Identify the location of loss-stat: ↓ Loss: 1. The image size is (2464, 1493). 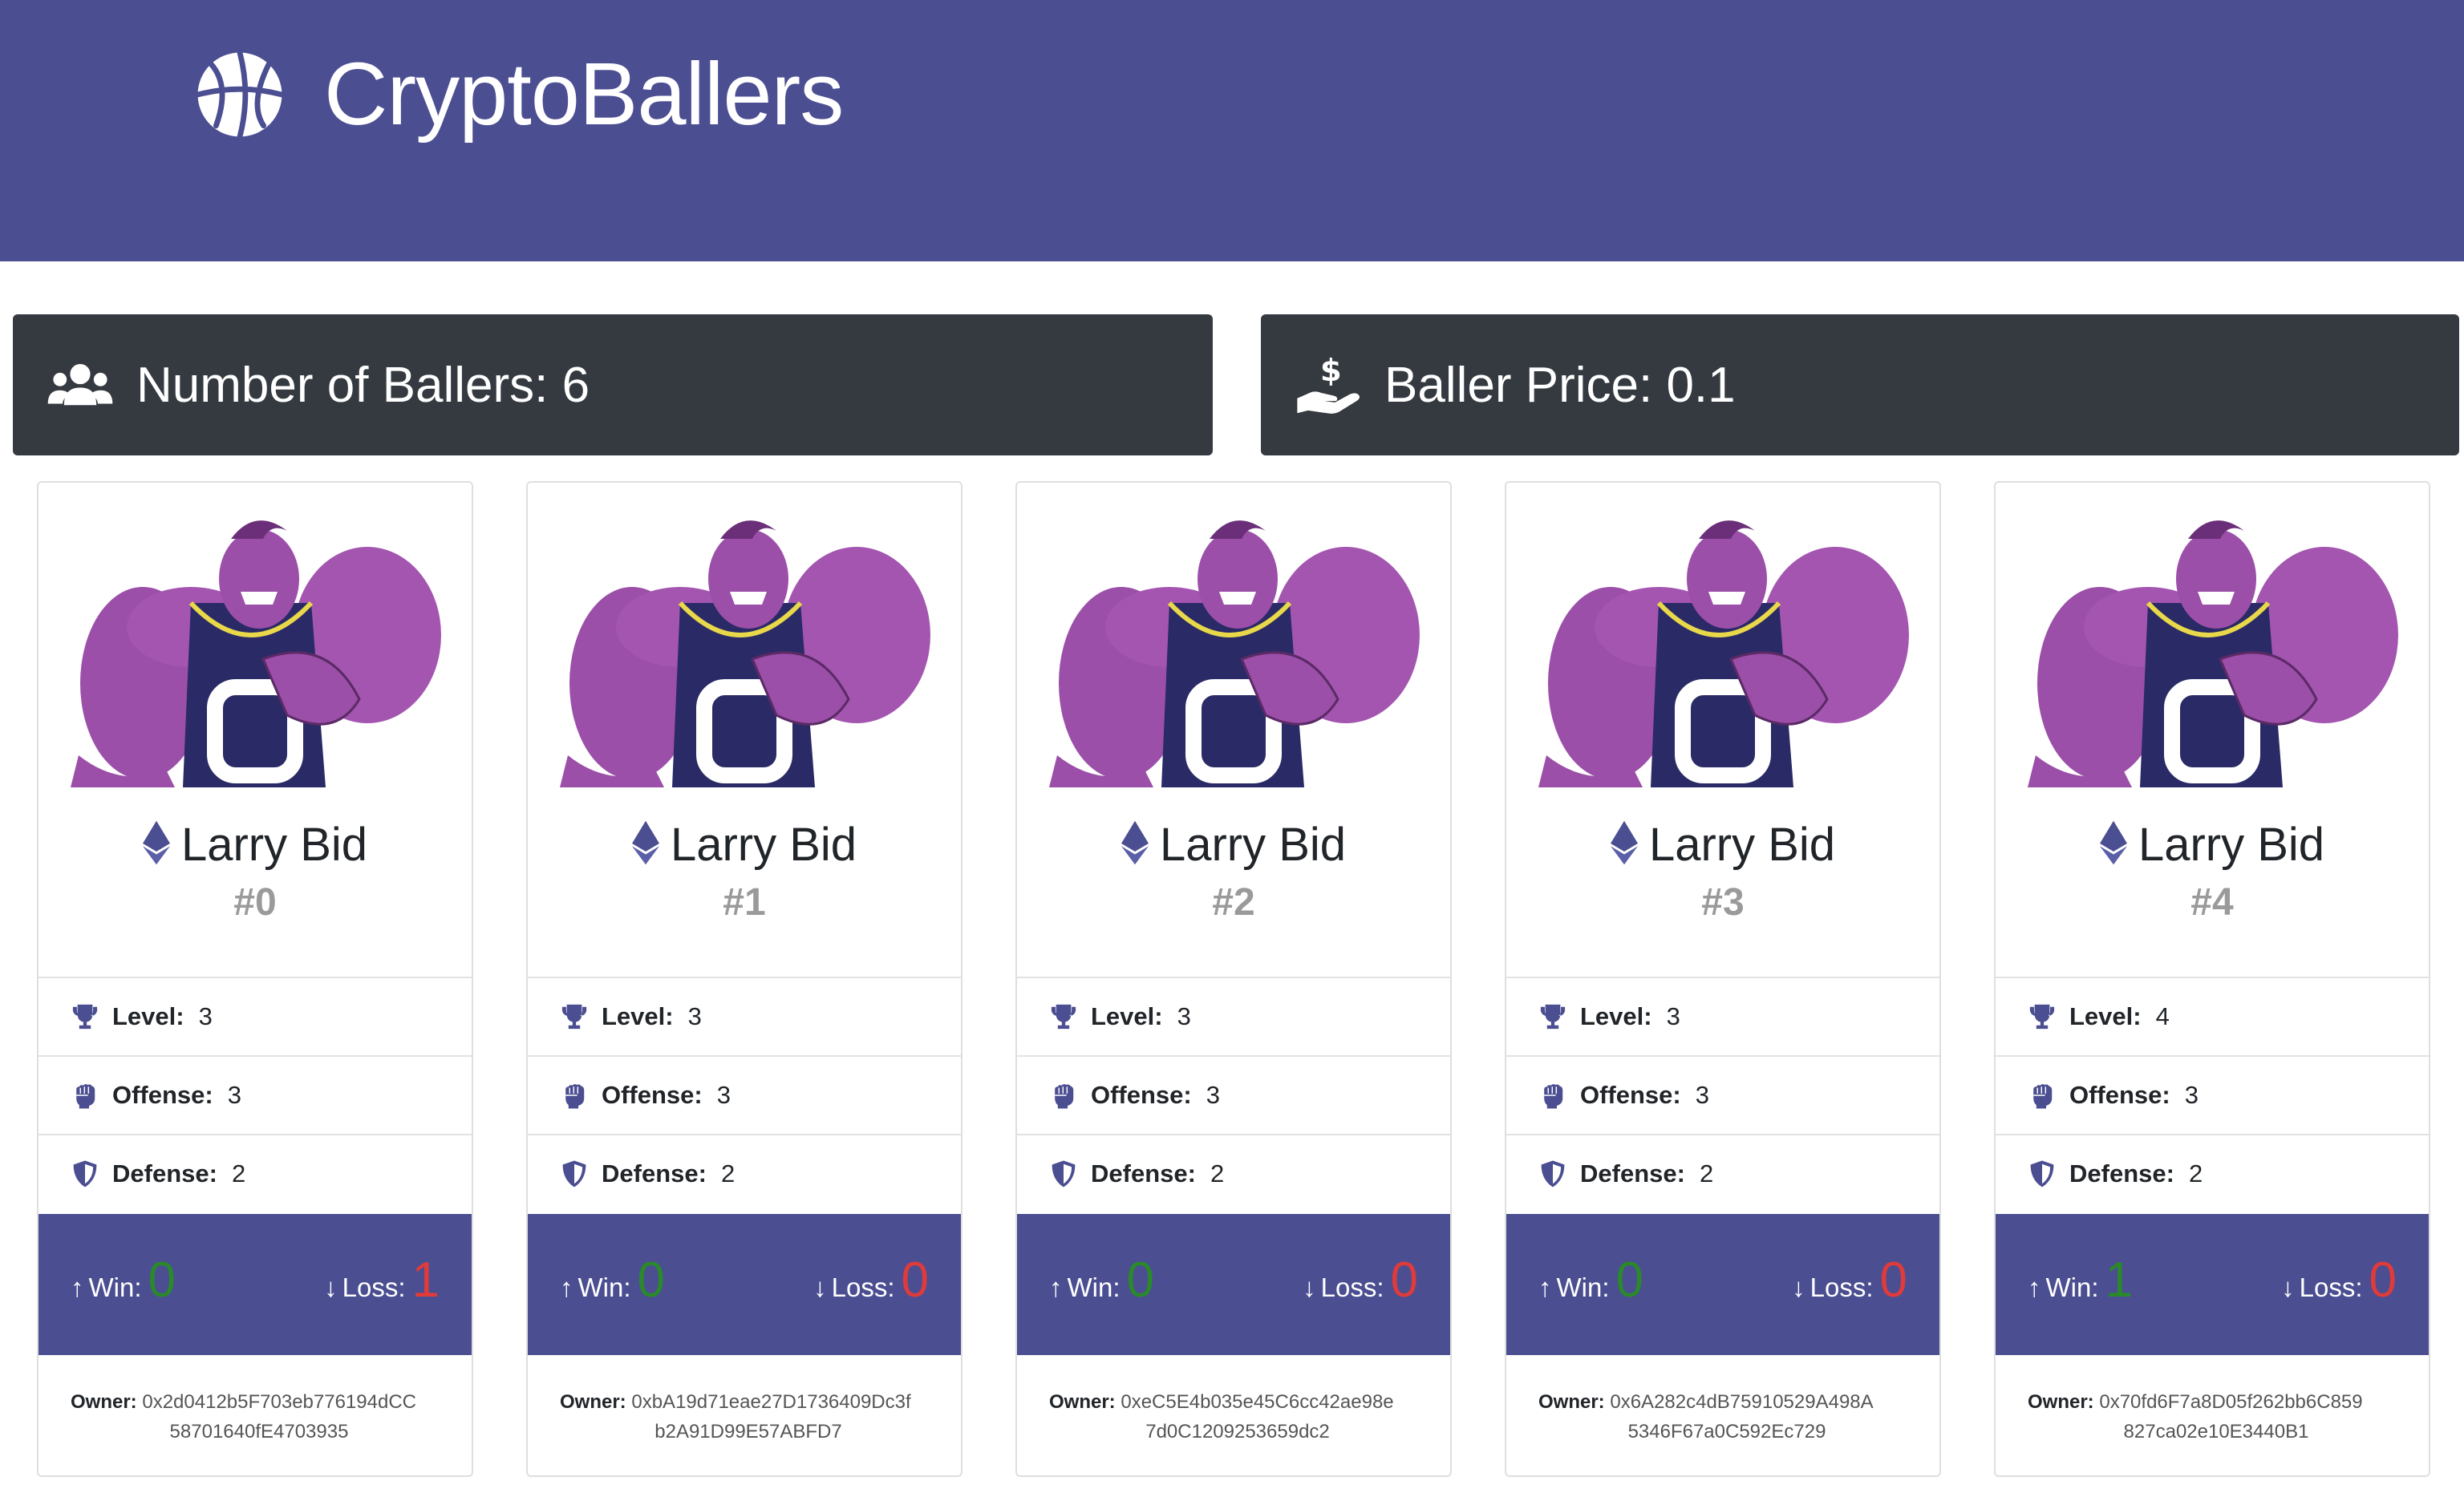
(382, 1280).